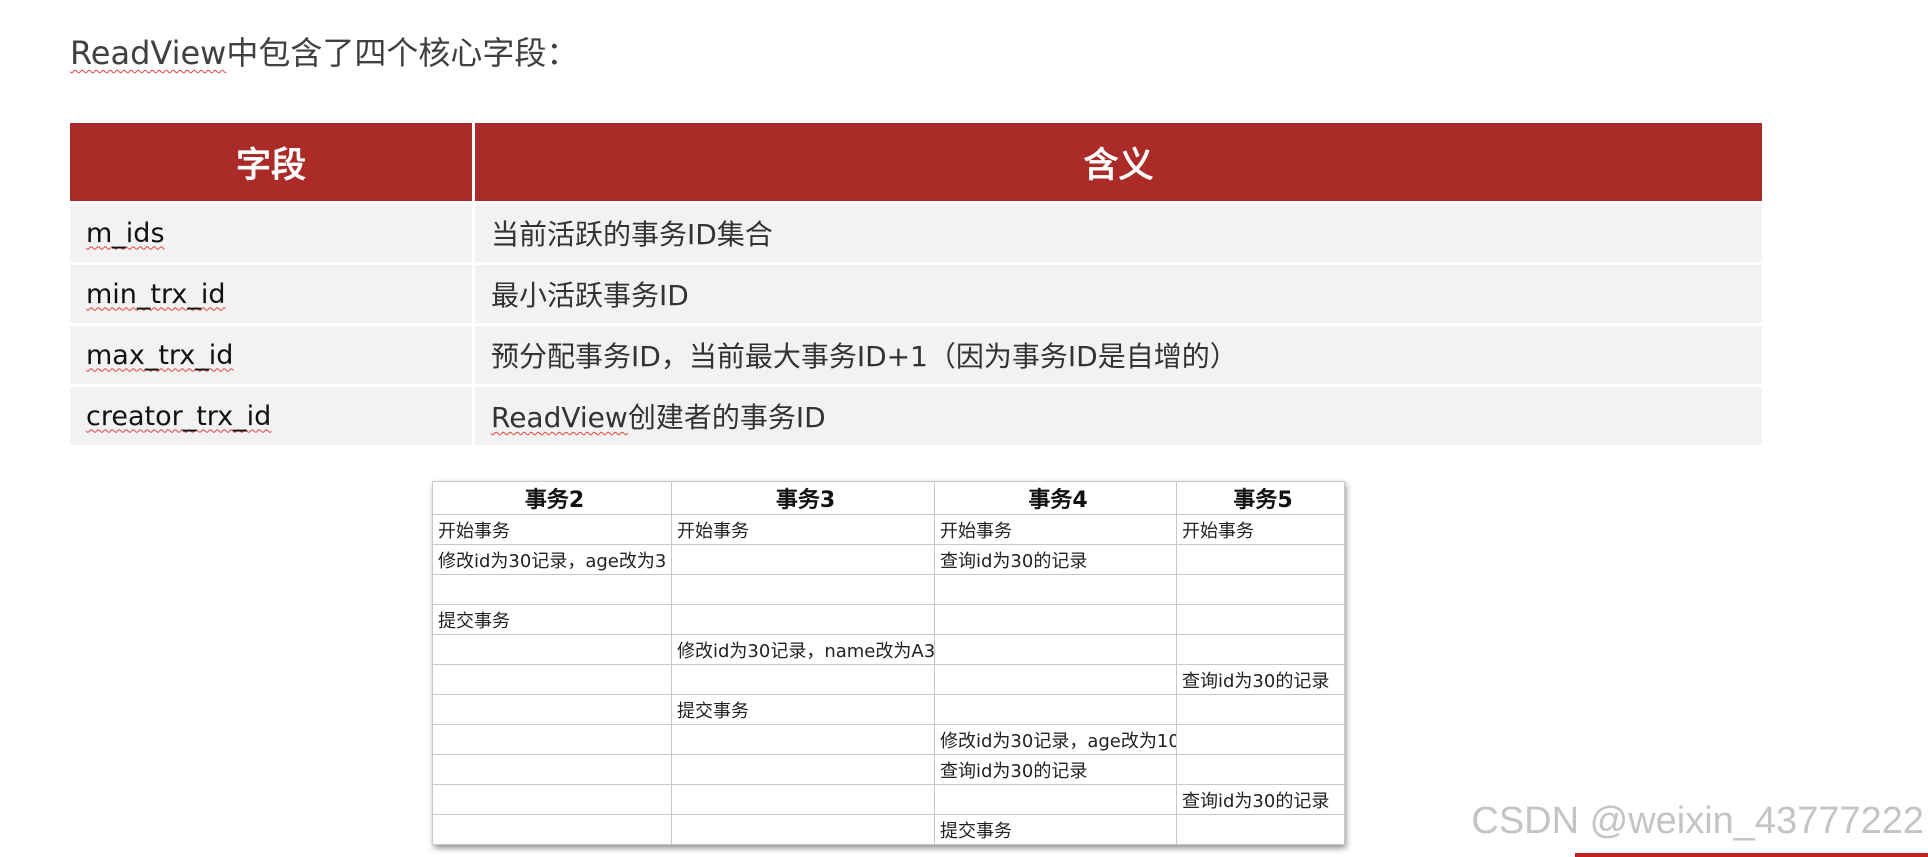  I want to click on grid-header-row: 事务2 事务3 事务4 事务5, so click(888, 498).